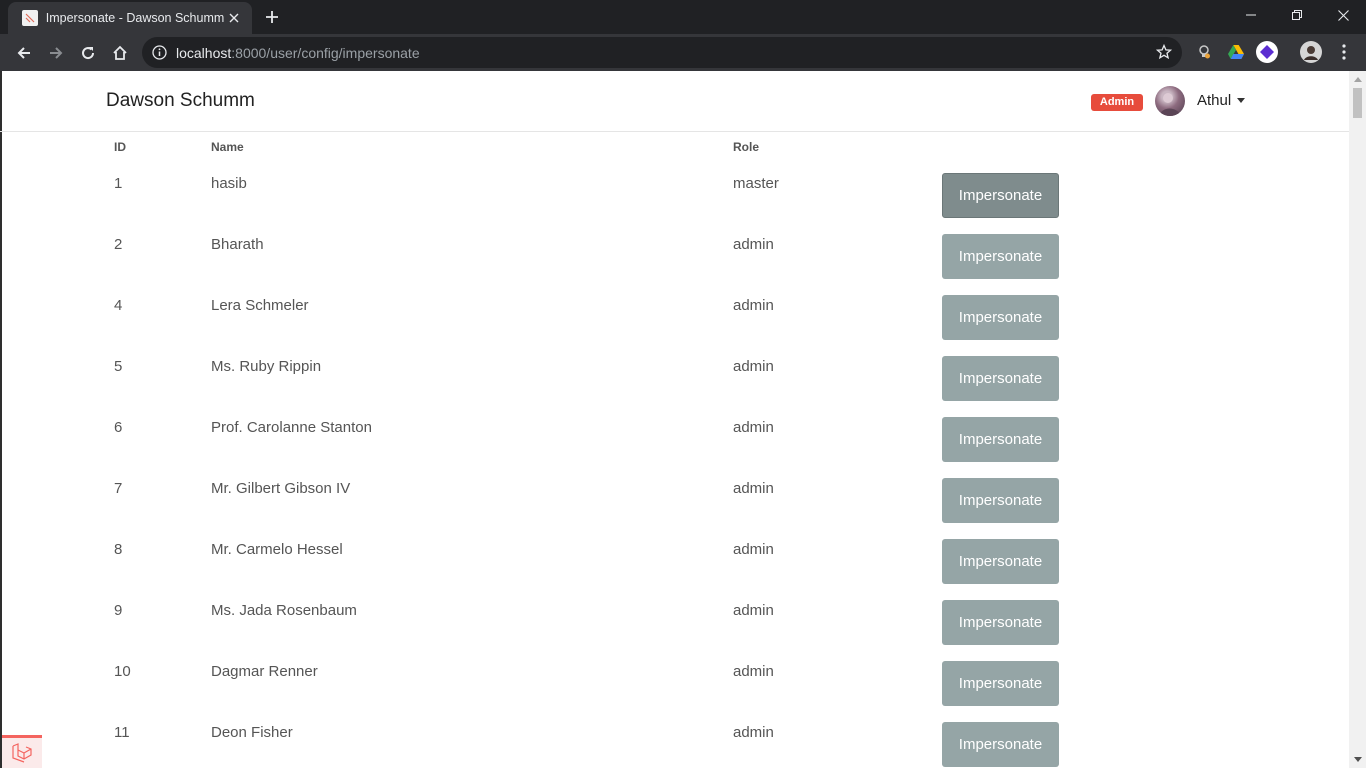 The width and height of the screenshot is (1366, 768). Describe the element at coordinates (1251, 15) in the screenshot. I see `minimize-icon` at that location.